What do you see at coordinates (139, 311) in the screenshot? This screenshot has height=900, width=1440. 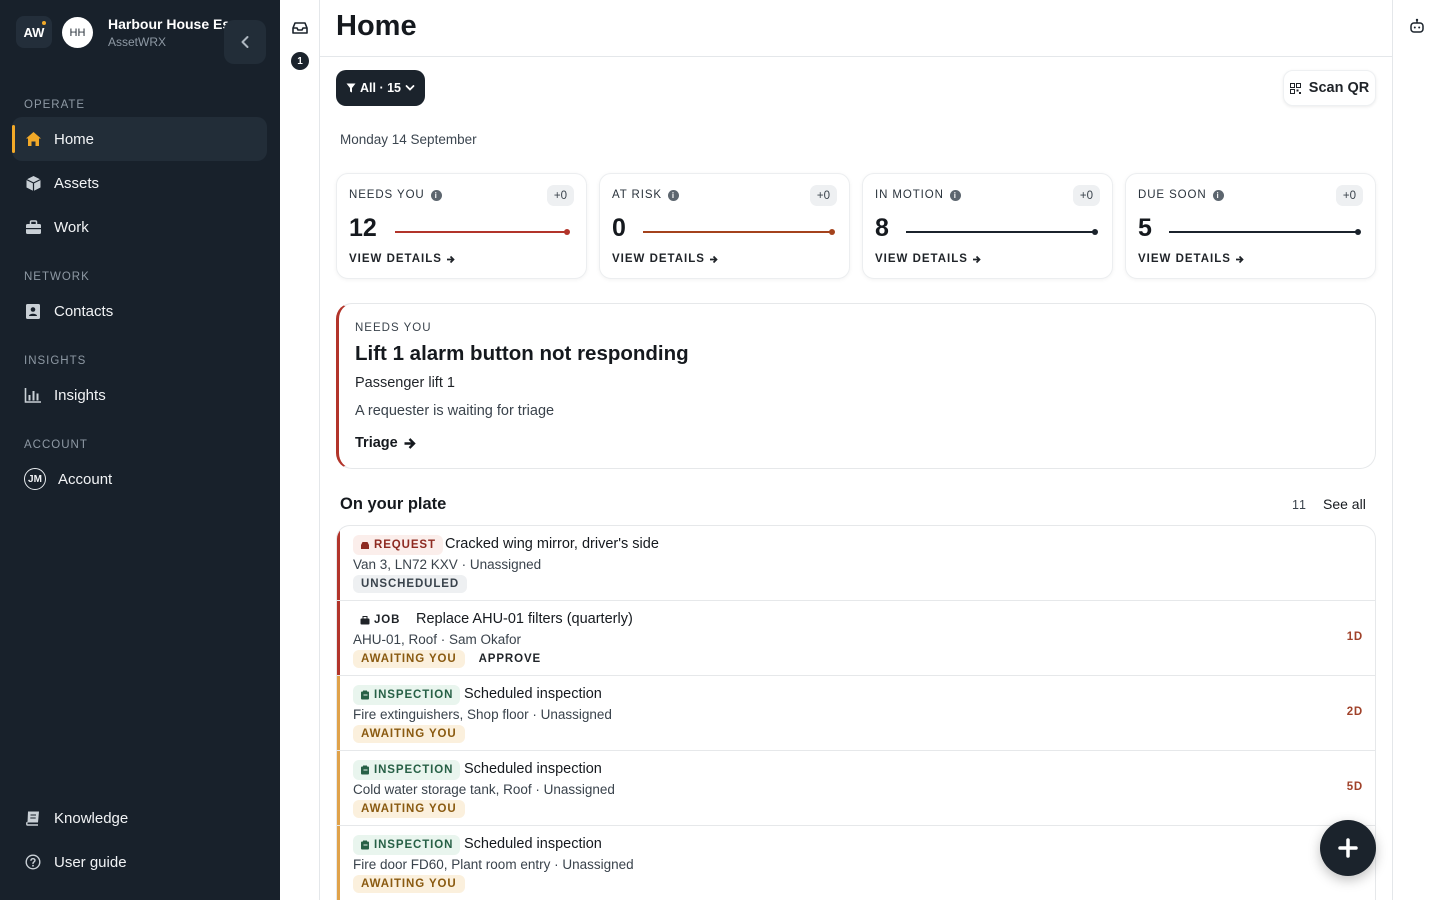 I see `sidebar-item-contacts: Contacts` at bounding box center [139, 311].